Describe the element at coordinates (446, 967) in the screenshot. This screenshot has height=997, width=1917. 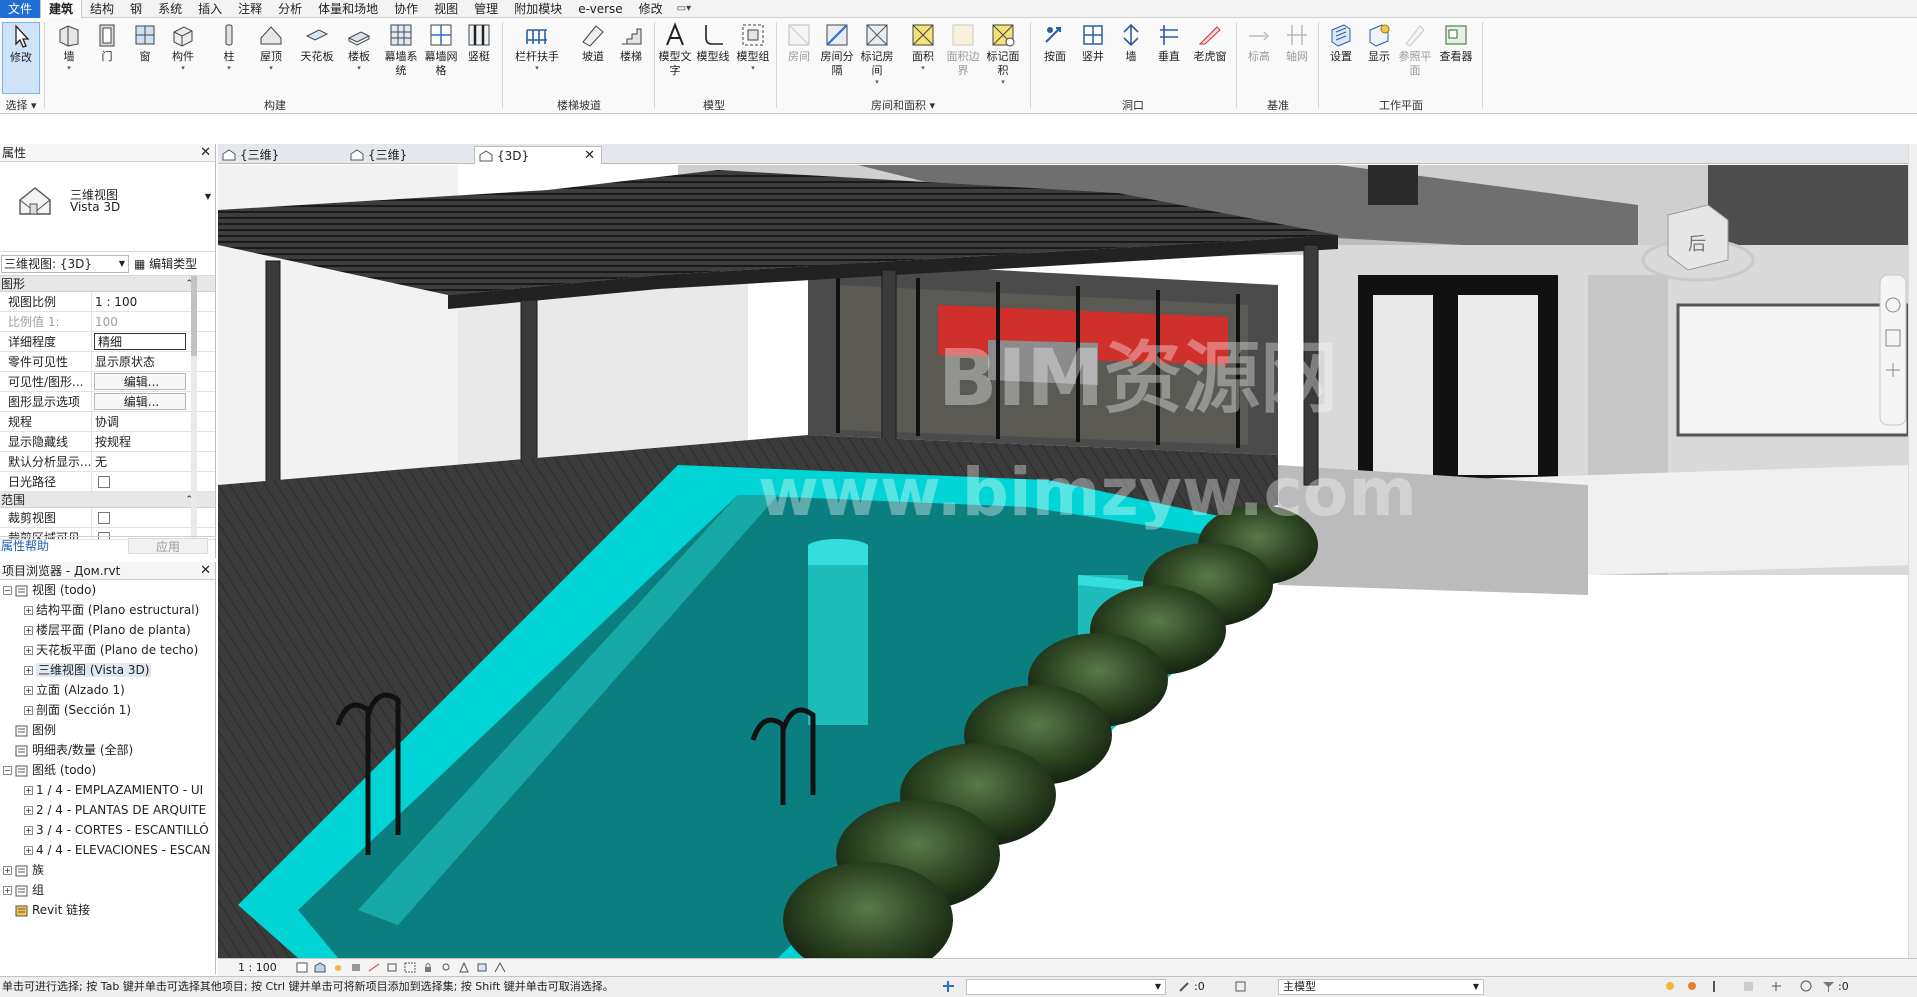
I see `temp-hide-icon` at that location.